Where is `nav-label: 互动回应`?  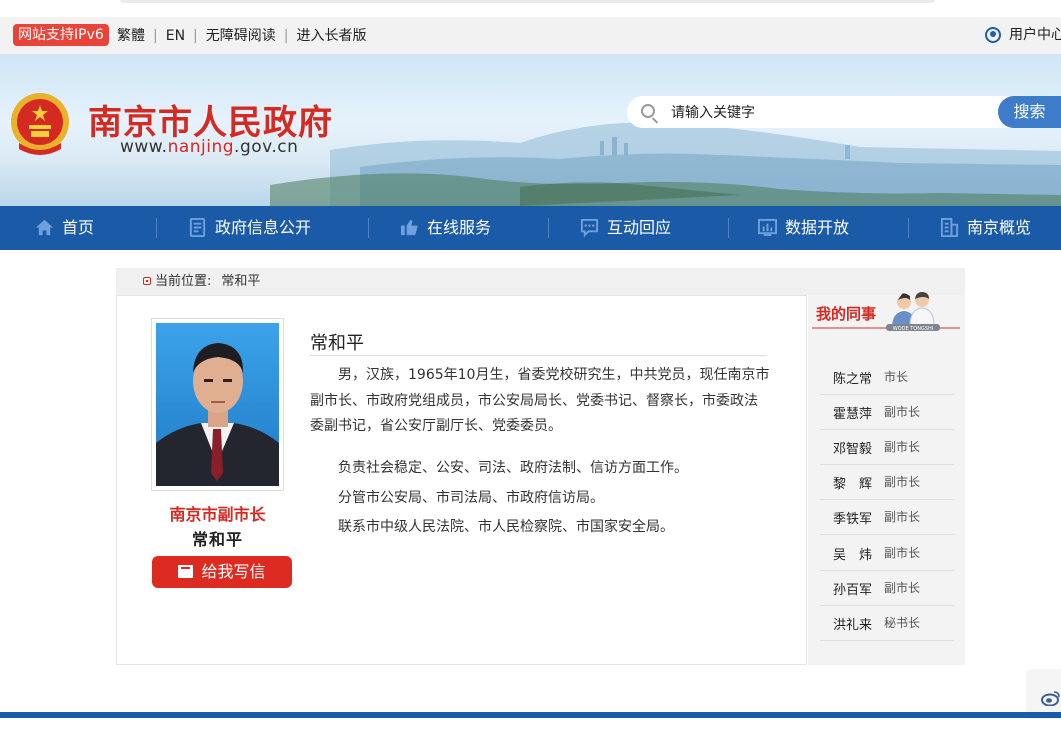
nav-label: 互动回应 is located at coordinates (639, 227).